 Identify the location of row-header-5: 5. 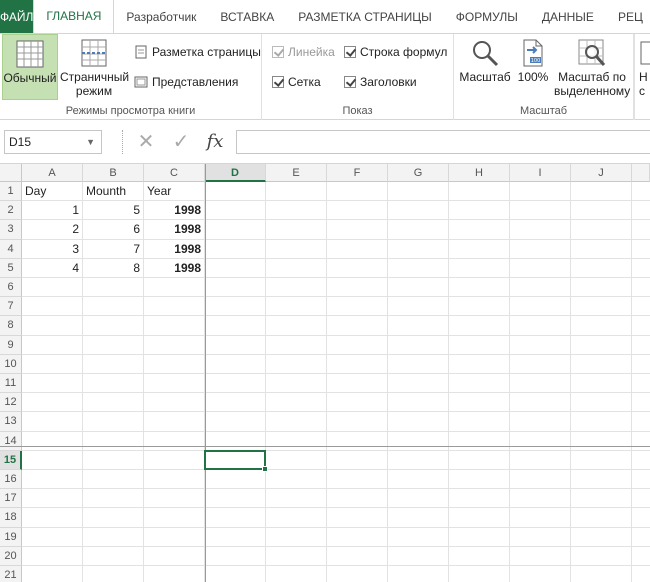
(11, 268).